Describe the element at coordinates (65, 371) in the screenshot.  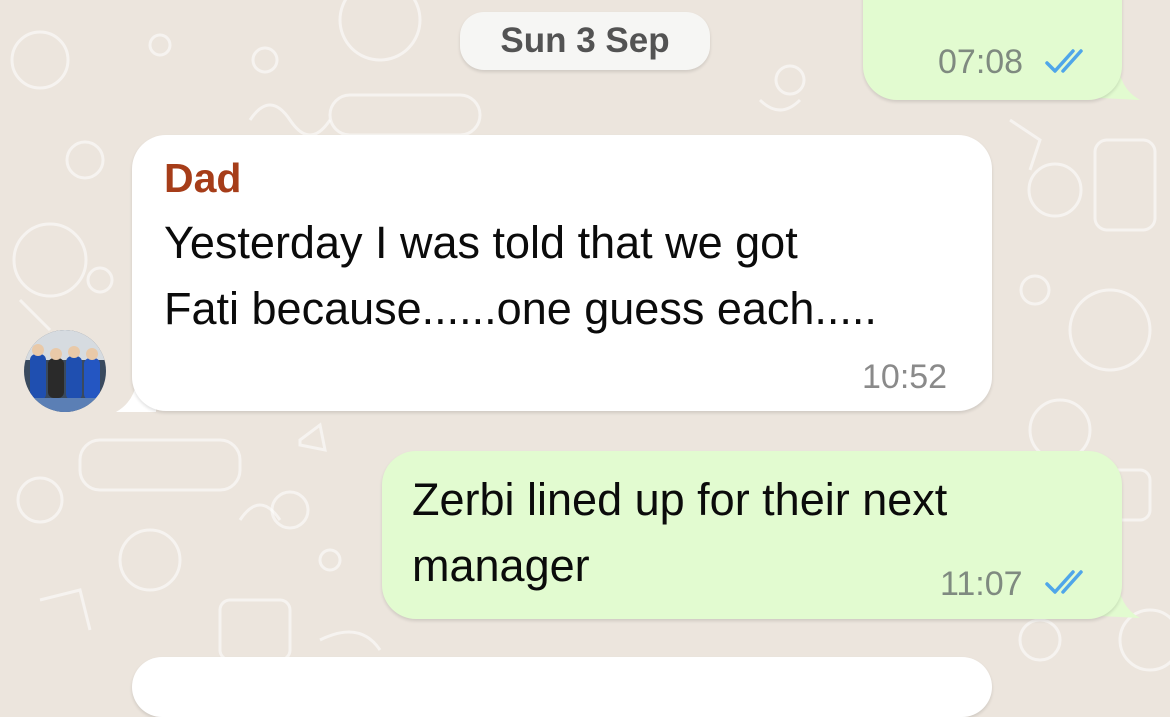
I see `avatar` at that location.